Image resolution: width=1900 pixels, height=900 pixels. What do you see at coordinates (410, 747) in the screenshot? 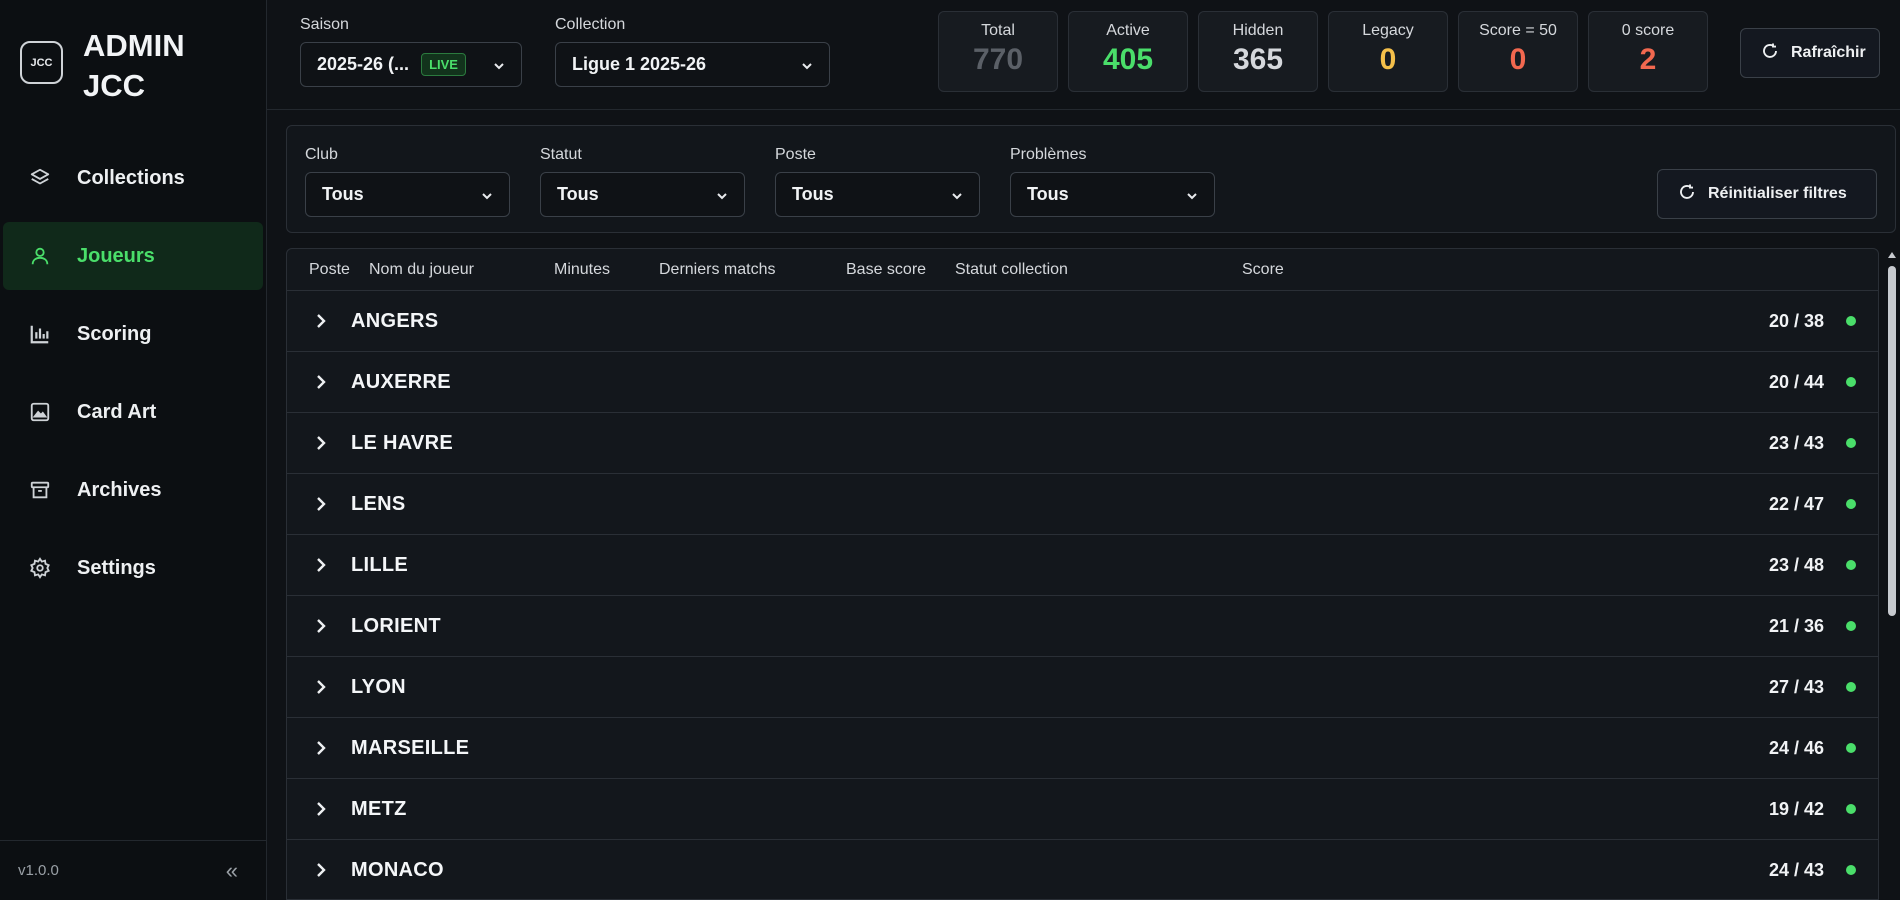
I see `club-name: MARSEILLE` at bounding box center [410, 747].